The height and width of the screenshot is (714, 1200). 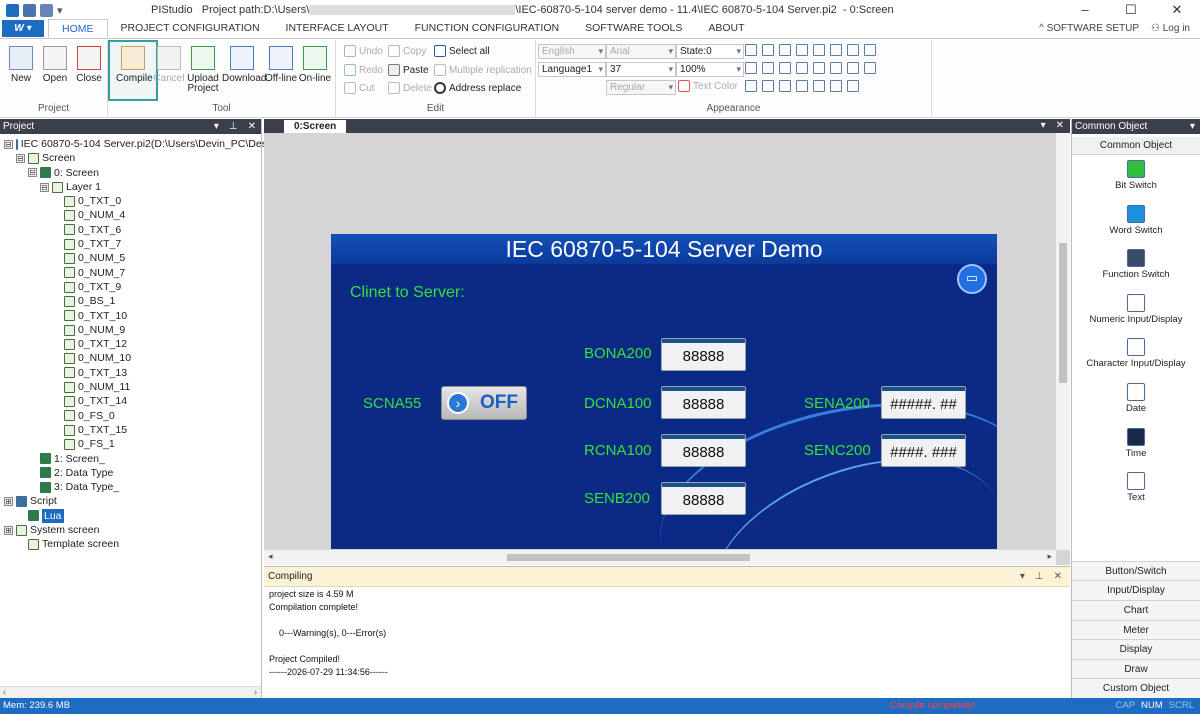 What do you see at coordinates (487, 28) in the screenshot?
I see `tab-function-configuration: FUNCTION CONFIGURATION` at bounding box center [487, 28].